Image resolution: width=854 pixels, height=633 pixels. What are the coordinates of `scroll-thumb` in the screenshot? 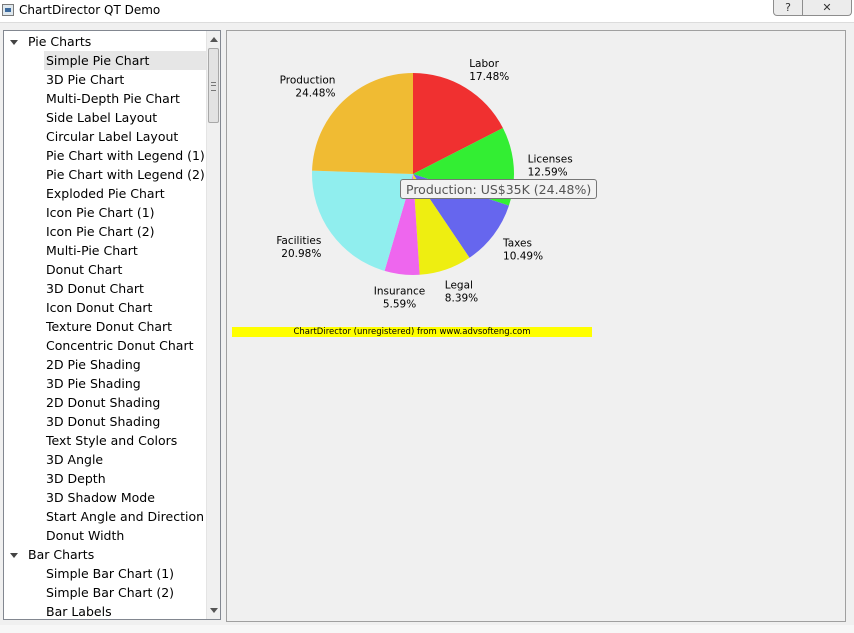 It's located at (213, 85).